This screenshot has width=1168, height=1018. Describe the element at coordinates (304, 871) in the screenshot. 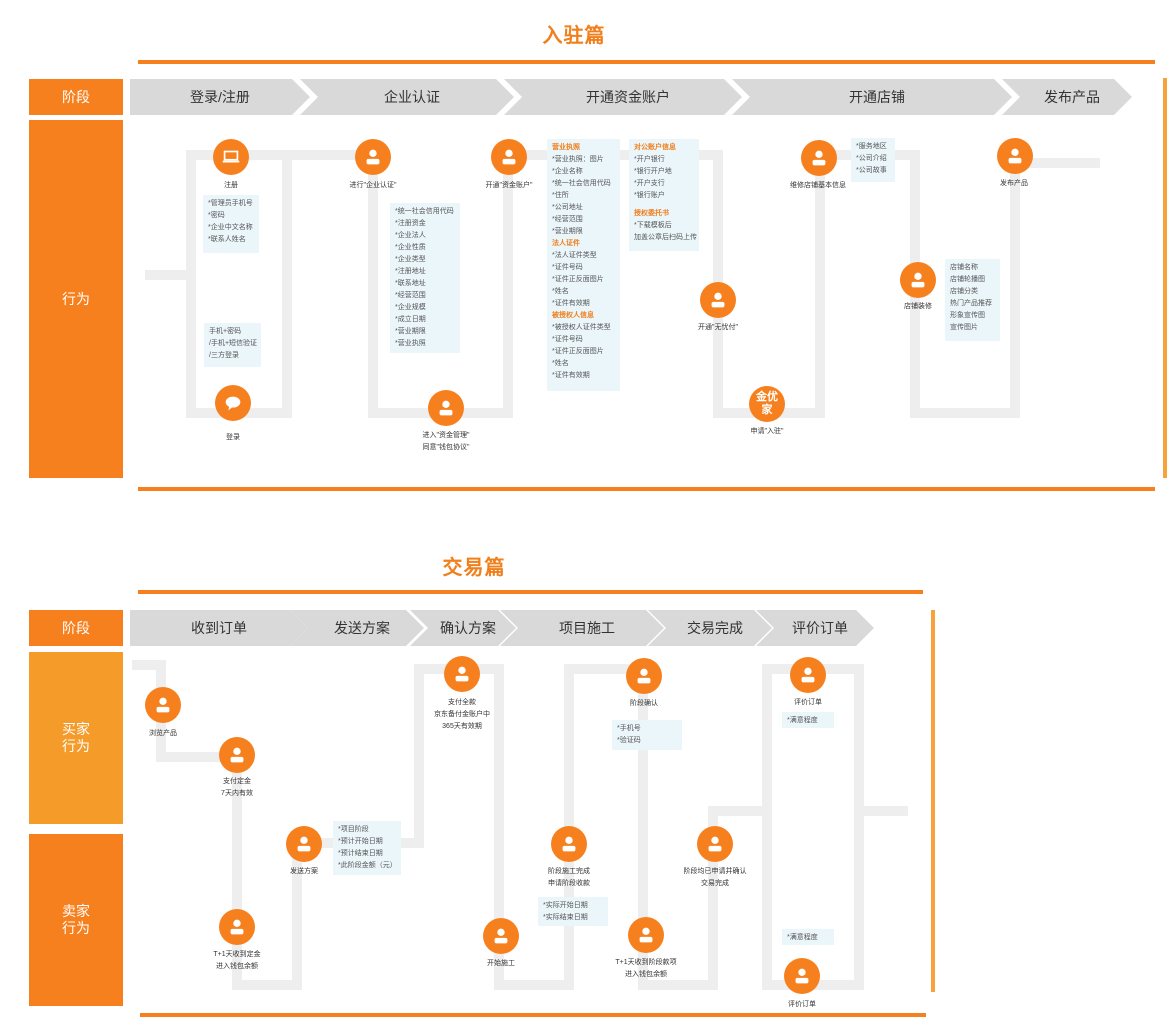

I see `node-caption: 发送方案` at that location.